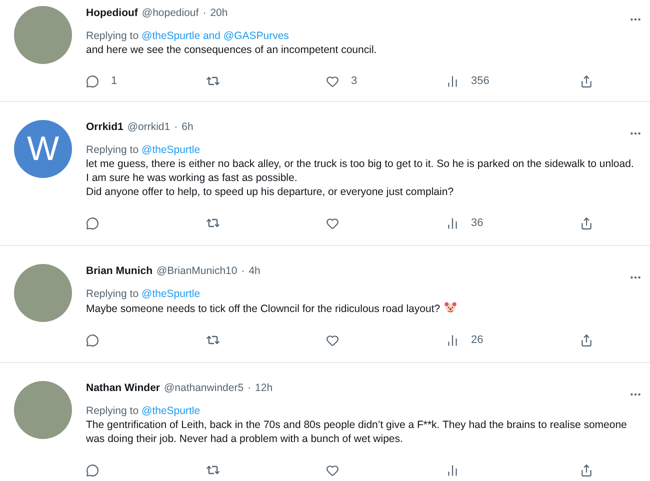 This screenshot has height=481, width=650. Describe the element at coordinates (360, 178) in the screenshot. I see `post-text: let me guess, there is either no back alley, or the truck is too big to get to it. So he is parked on the sidewalk to unload. I am sure he was working as fast as possible. Did anyone offer to help, to speed up his departure, or everyone just complain?` at that location.